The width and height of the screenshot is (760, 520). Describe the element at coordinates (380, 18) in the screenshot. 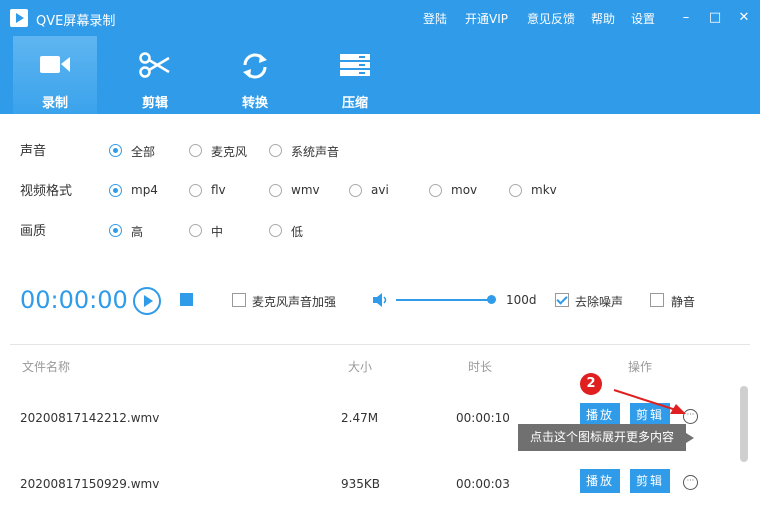

I see `title-bar: QVE屏幕录制 登陆 开通VIP 意见反馈 帮助 设置 – □ ✕` at that location.